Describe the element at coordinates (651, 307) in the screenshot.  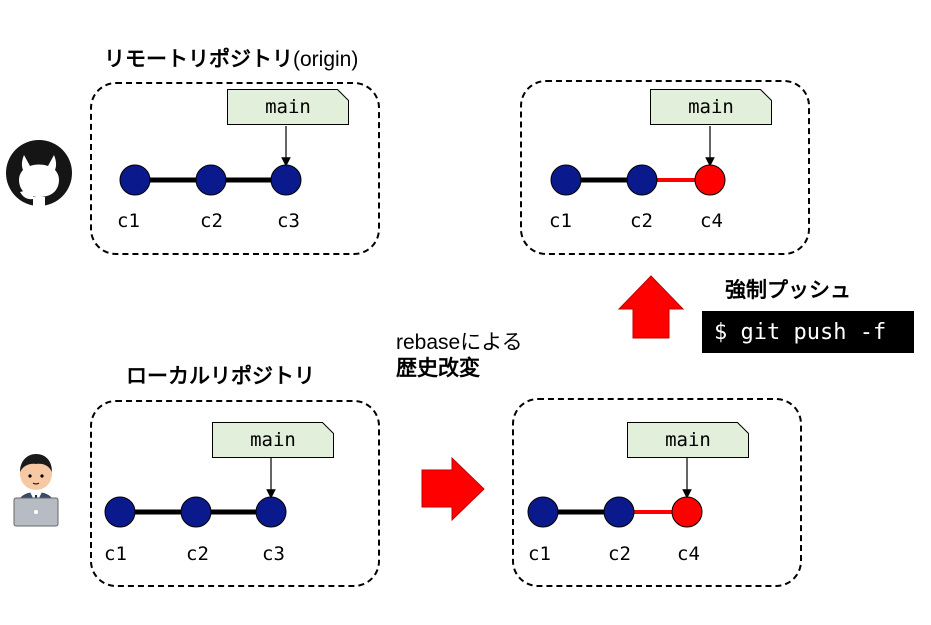
I see `up-arrow-icon` at that location.